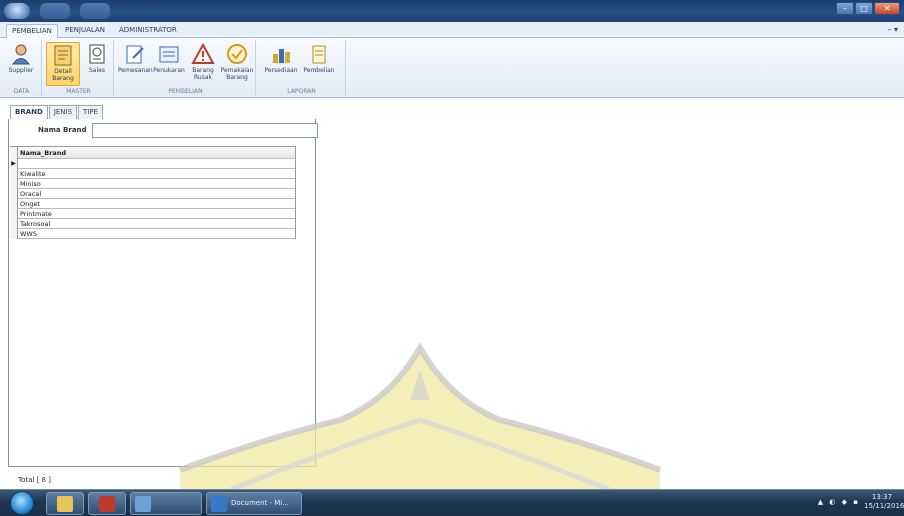  I want to click on table-cell: WWS, so click(157, 234).